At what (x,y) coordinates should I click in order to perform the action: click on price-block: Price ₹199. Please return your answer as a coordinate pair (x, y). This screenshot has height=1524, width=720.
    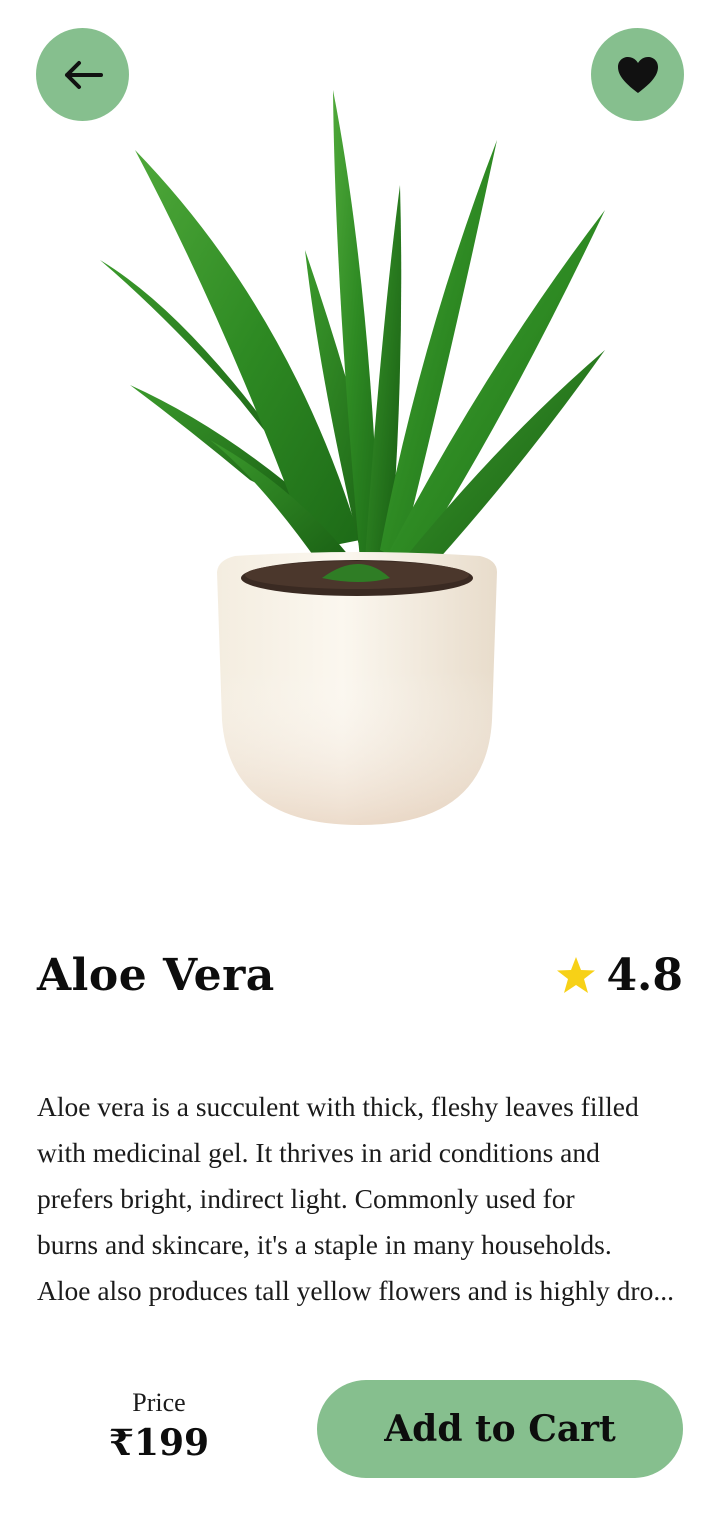
    Looking at the image, I should click on (159, 1426).